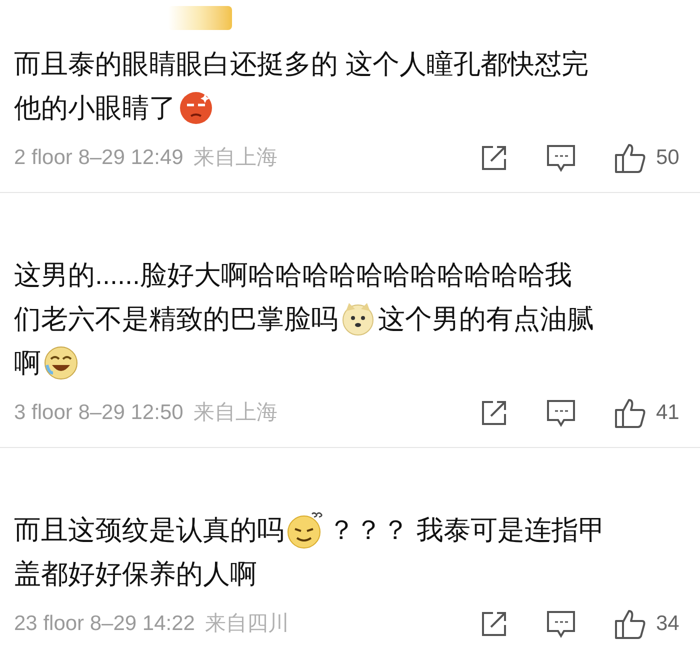 The height and width of the screenshot is (651, 700). What do you see at coordinates (486, 319) in the screenshot?
I see `comment-text: 这个男的有点油腻` at bounding box center [486, 319].